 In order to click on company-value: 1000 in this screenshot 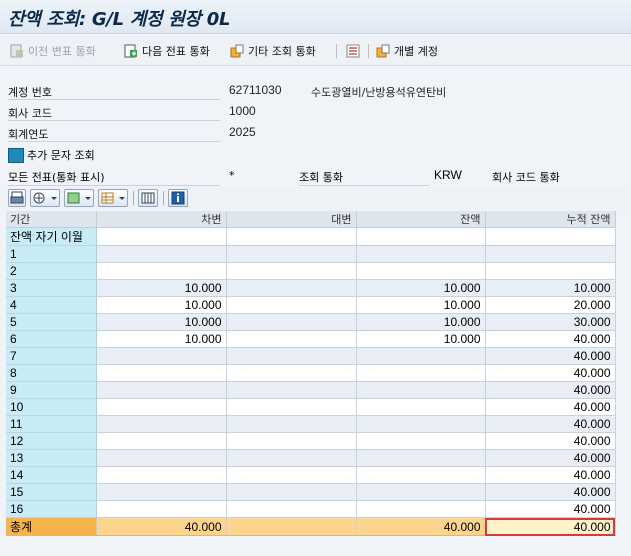, I will do `click(242, 111)`.